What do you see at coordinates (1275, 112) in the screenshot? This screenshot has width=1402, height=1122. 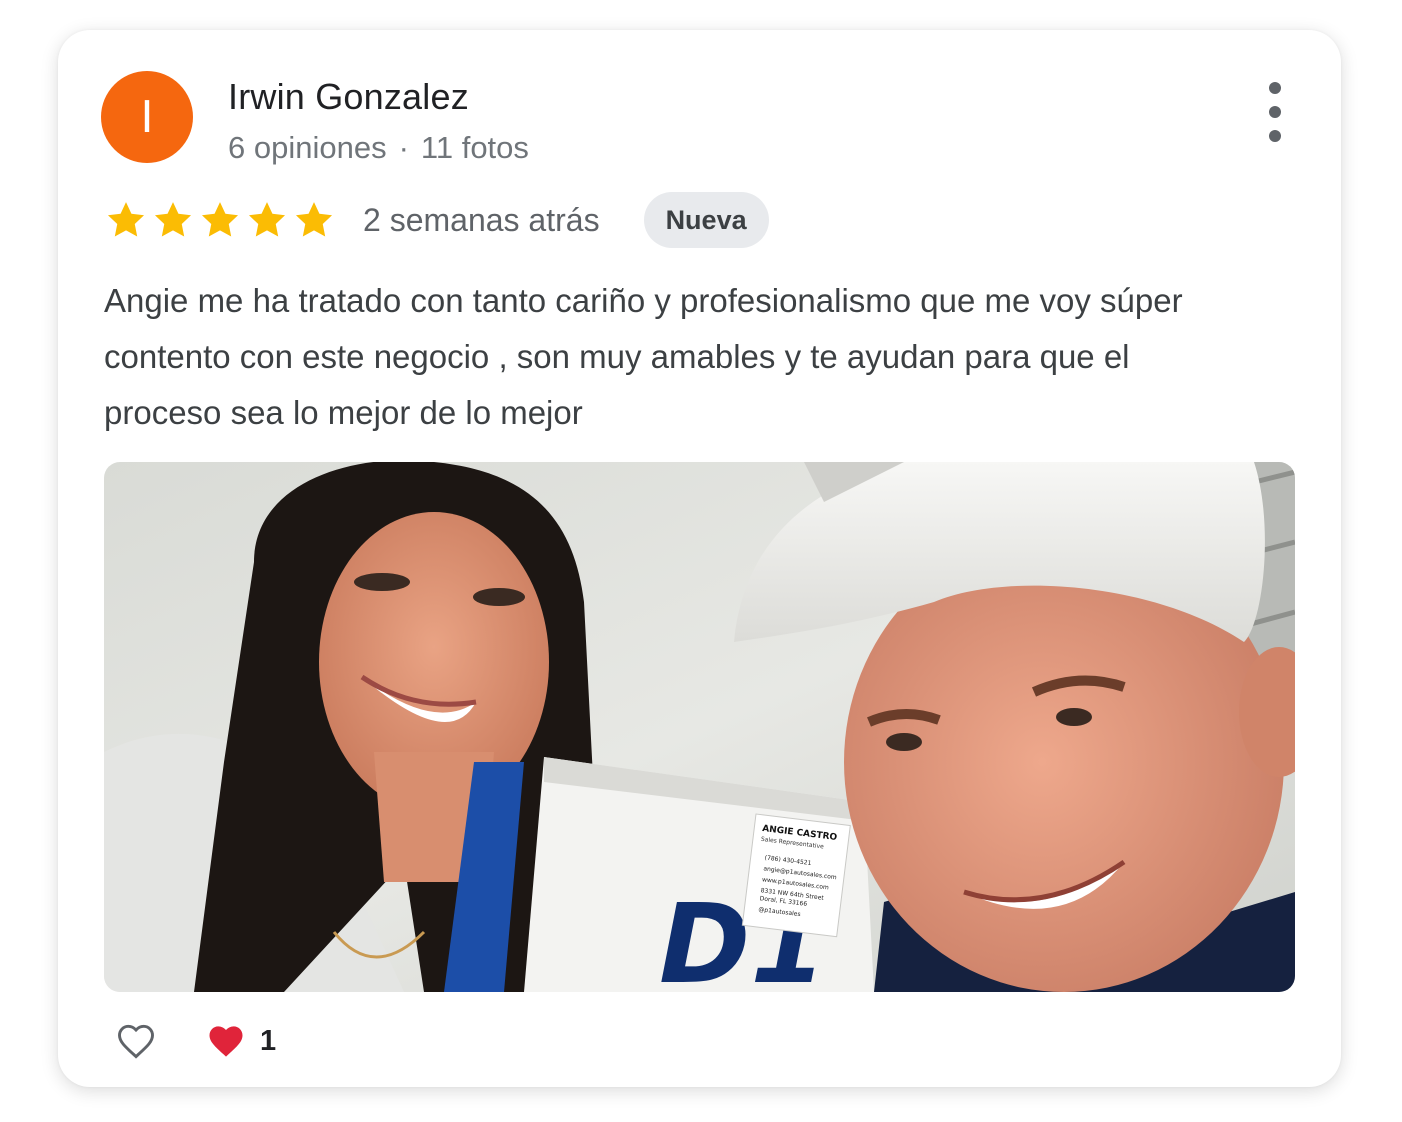 I see `more-options-icon` at bounding box center [1275, 112].